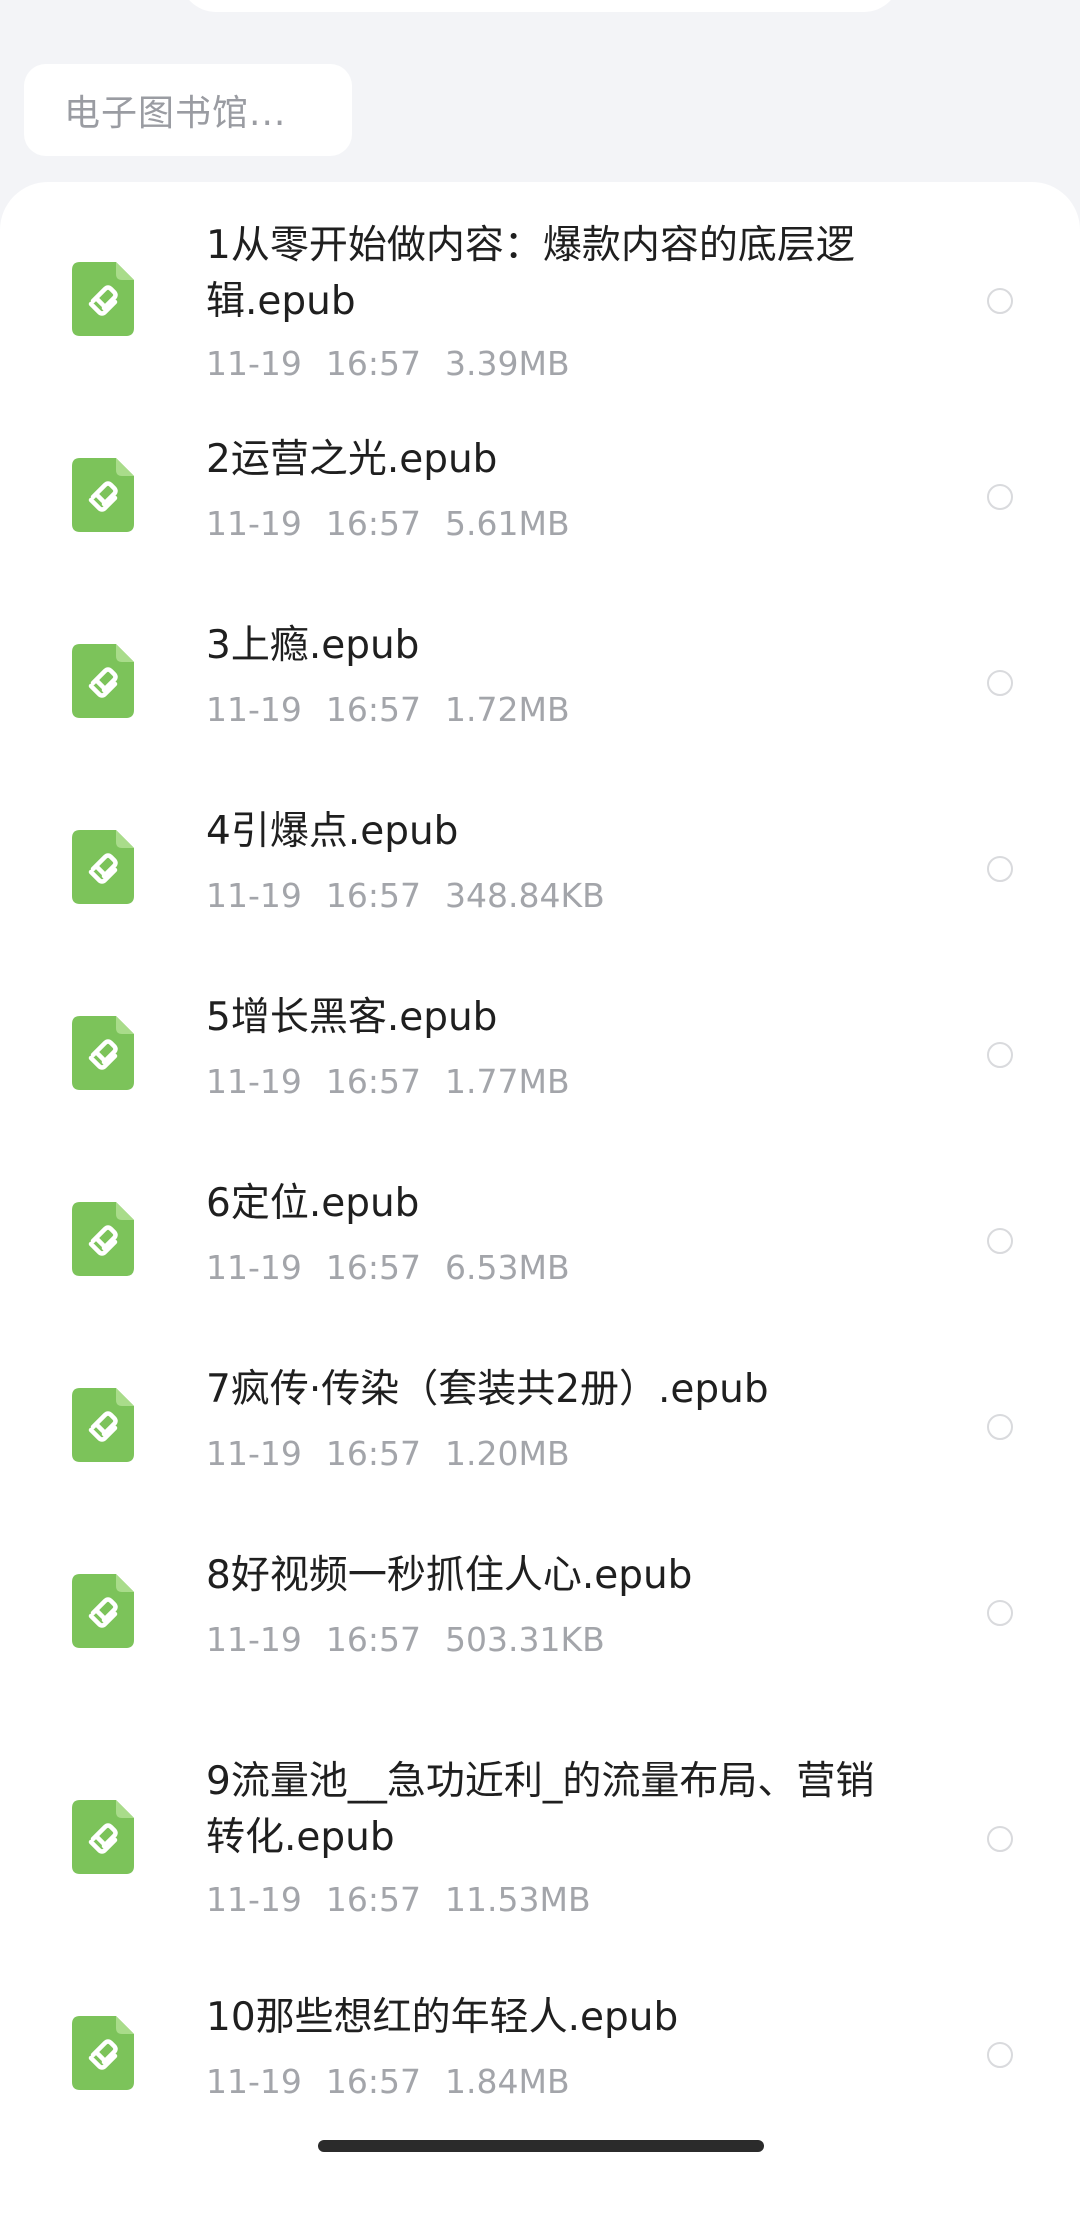 This screenshot has width=1080, height=2232. Describe the element at coordinates (540, 489) in the screenshot. I see `list-item: 2运营之光.epub 11-19 16:57 5.61MB` at that location.